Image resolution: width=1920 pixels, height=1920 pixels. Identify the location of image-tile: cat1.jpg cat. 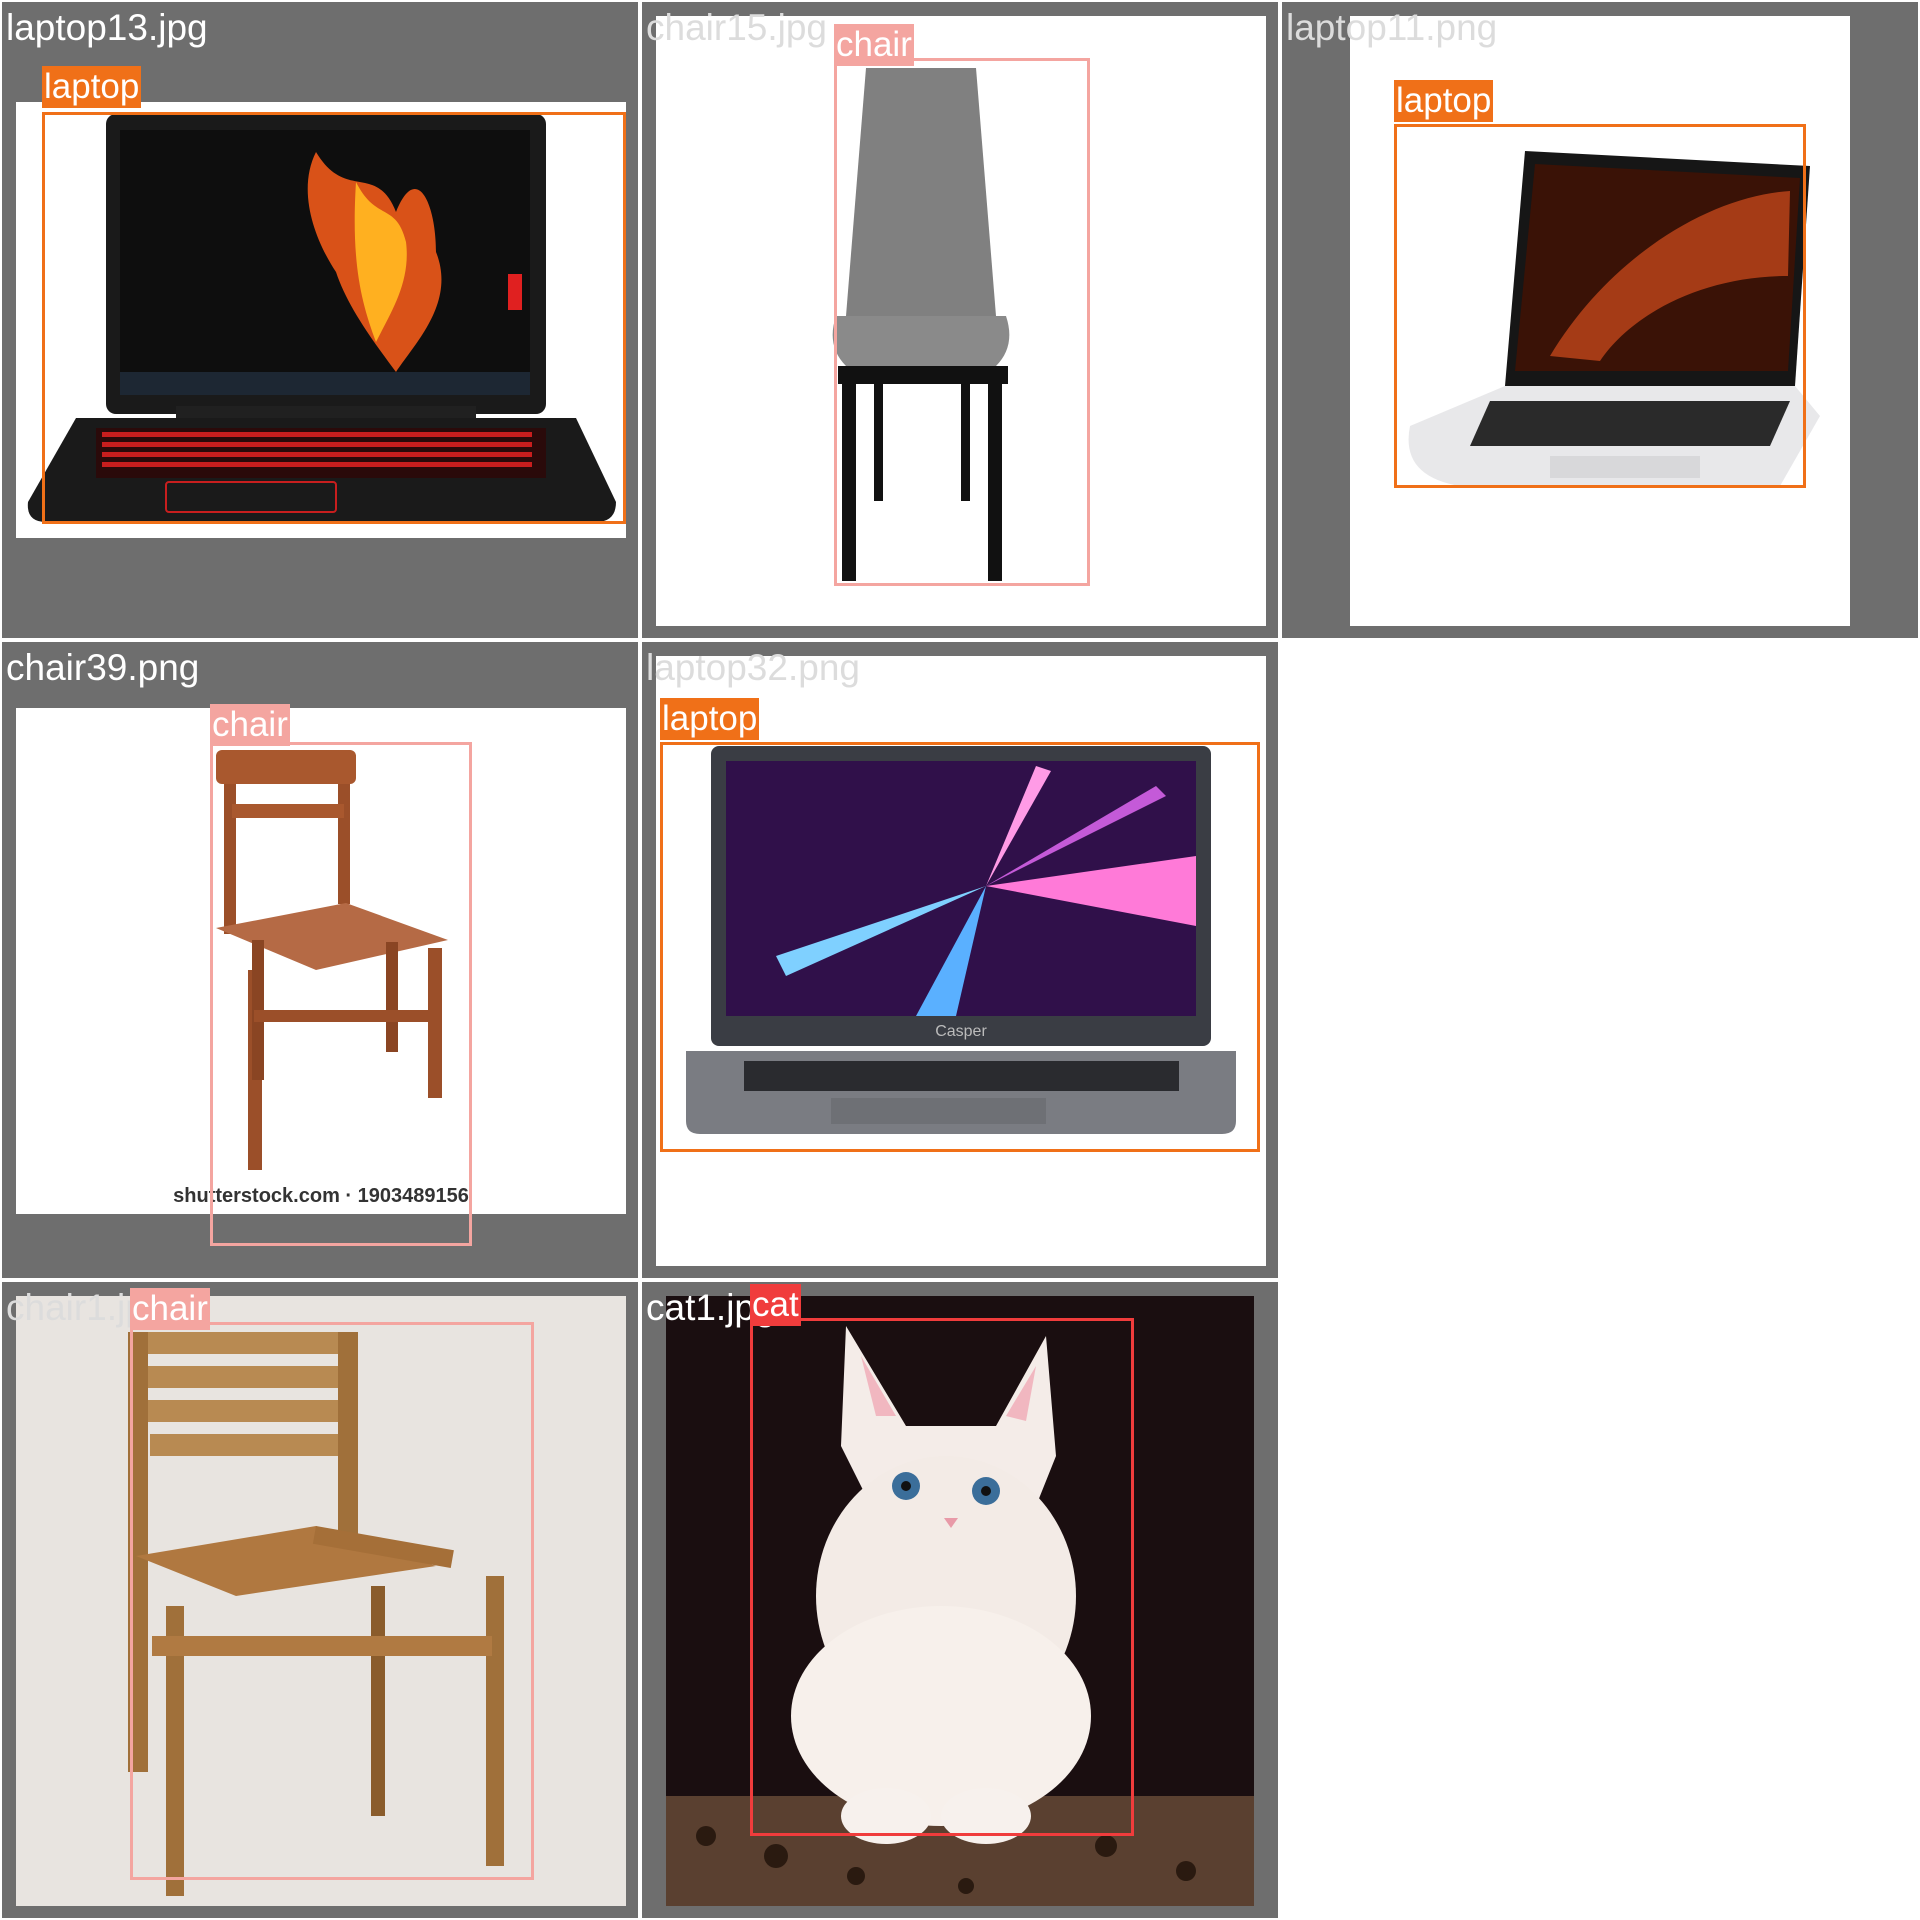
(960, 1600).